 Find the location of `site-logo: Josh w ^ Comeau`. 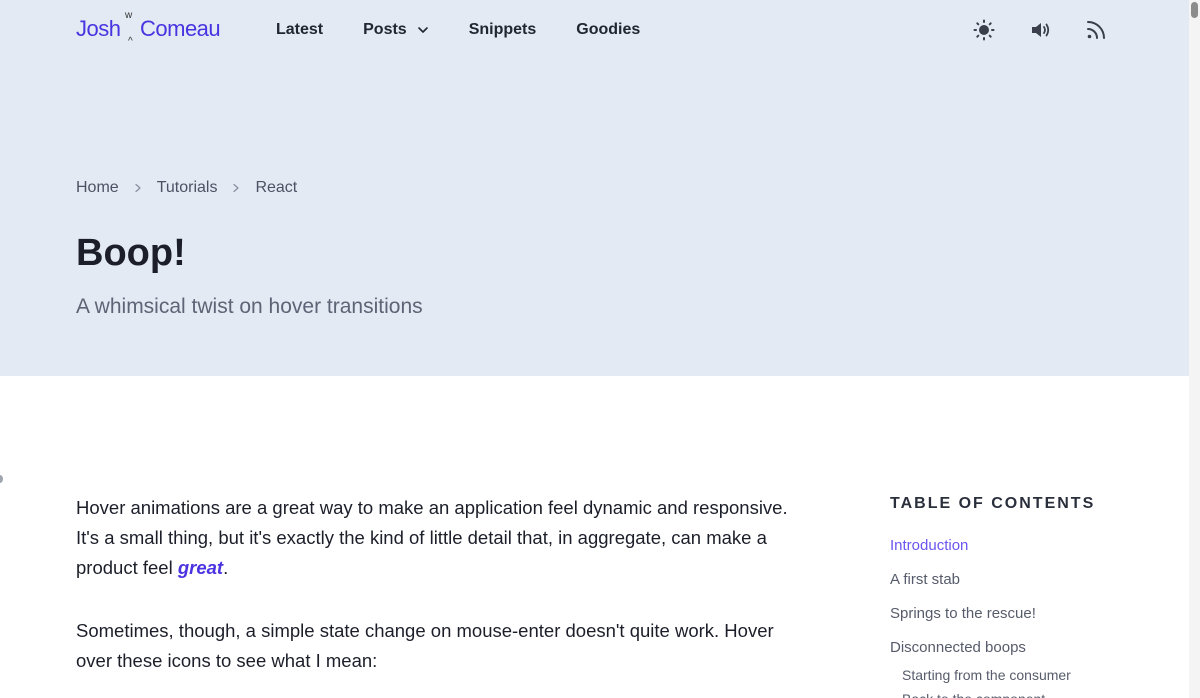

site-logo: Josh w ^ Comeau is located at coordinates (154, 30).